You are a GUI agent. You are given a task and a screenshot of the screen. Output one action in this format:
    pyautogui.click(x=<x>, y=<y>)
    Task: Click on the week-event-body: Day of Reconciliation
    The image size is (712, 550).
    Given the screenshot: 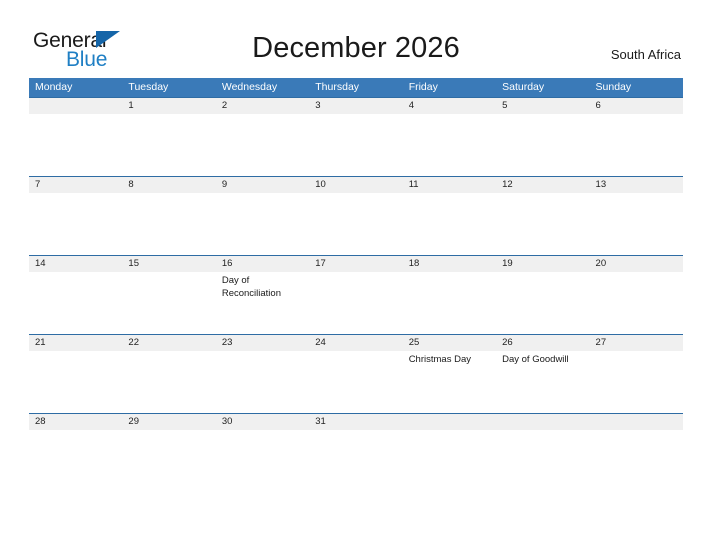 What is the action you would take?
    pyautogui.click(x=356, y=303)
    